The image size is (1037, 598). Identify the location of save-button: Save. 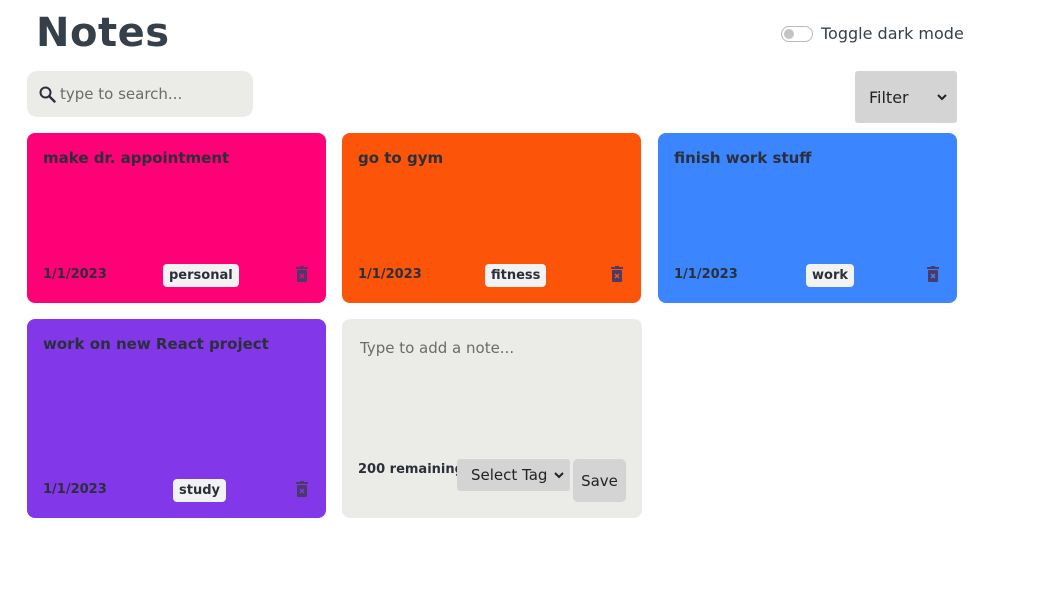
(599, 480).